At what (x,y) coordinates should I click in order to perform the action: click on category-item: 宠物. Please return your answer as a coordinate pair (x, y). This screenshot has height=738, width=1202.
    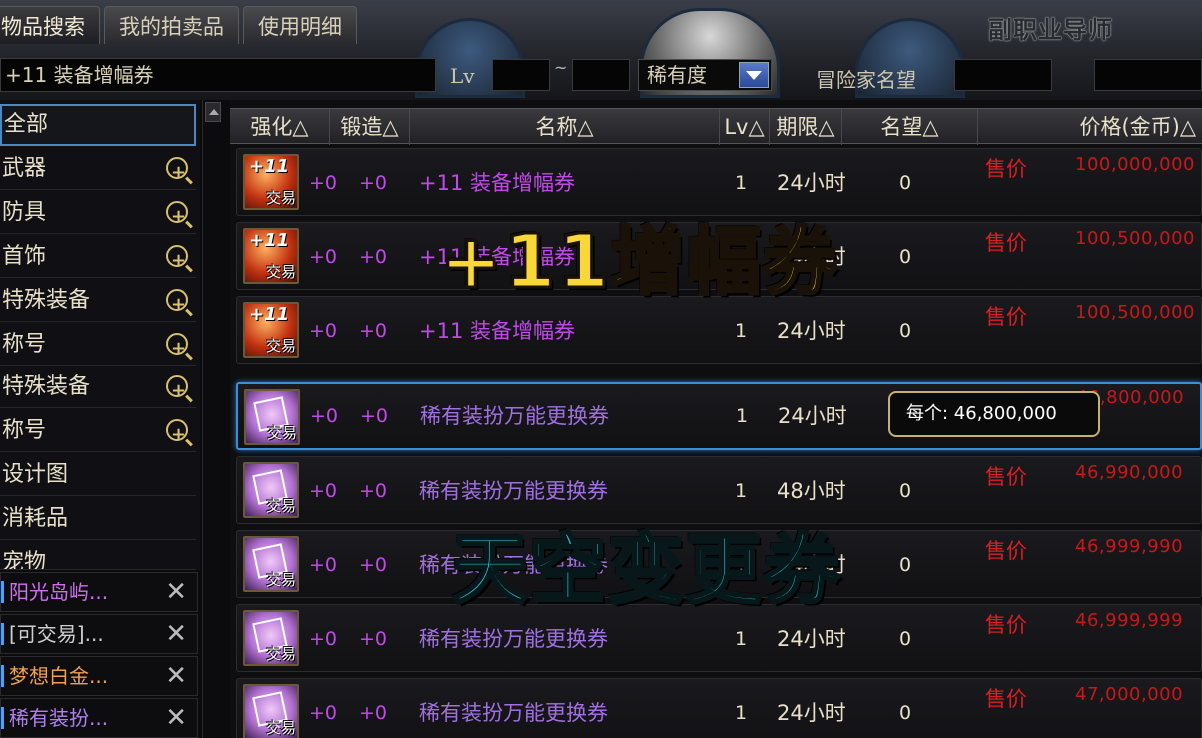
    Looking at the image, I should click on (98, 556).